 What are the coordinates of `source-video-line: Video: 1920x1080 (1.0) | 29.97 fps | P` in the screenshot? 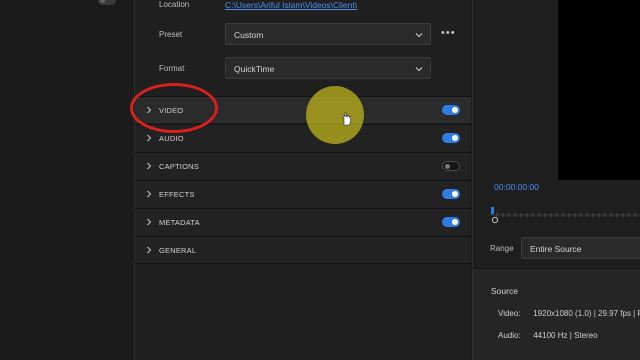 It's located at (569, 313).